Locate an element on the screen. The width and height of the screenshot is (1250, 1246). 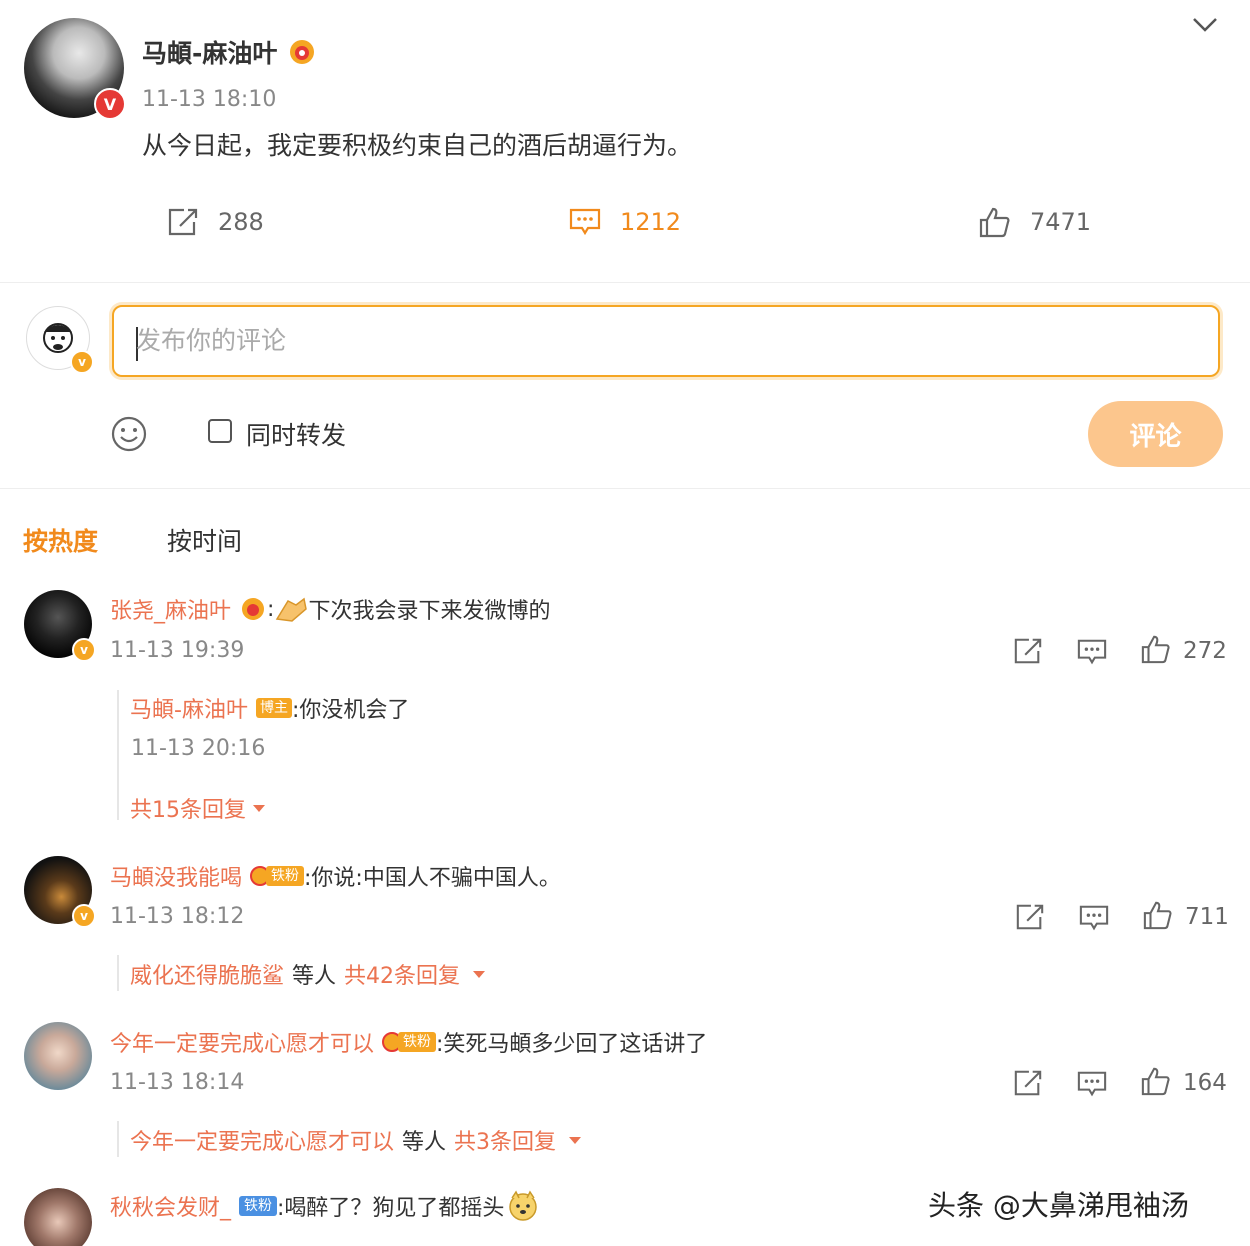
emoji-smile-icon is located at coordinates (129, 434).